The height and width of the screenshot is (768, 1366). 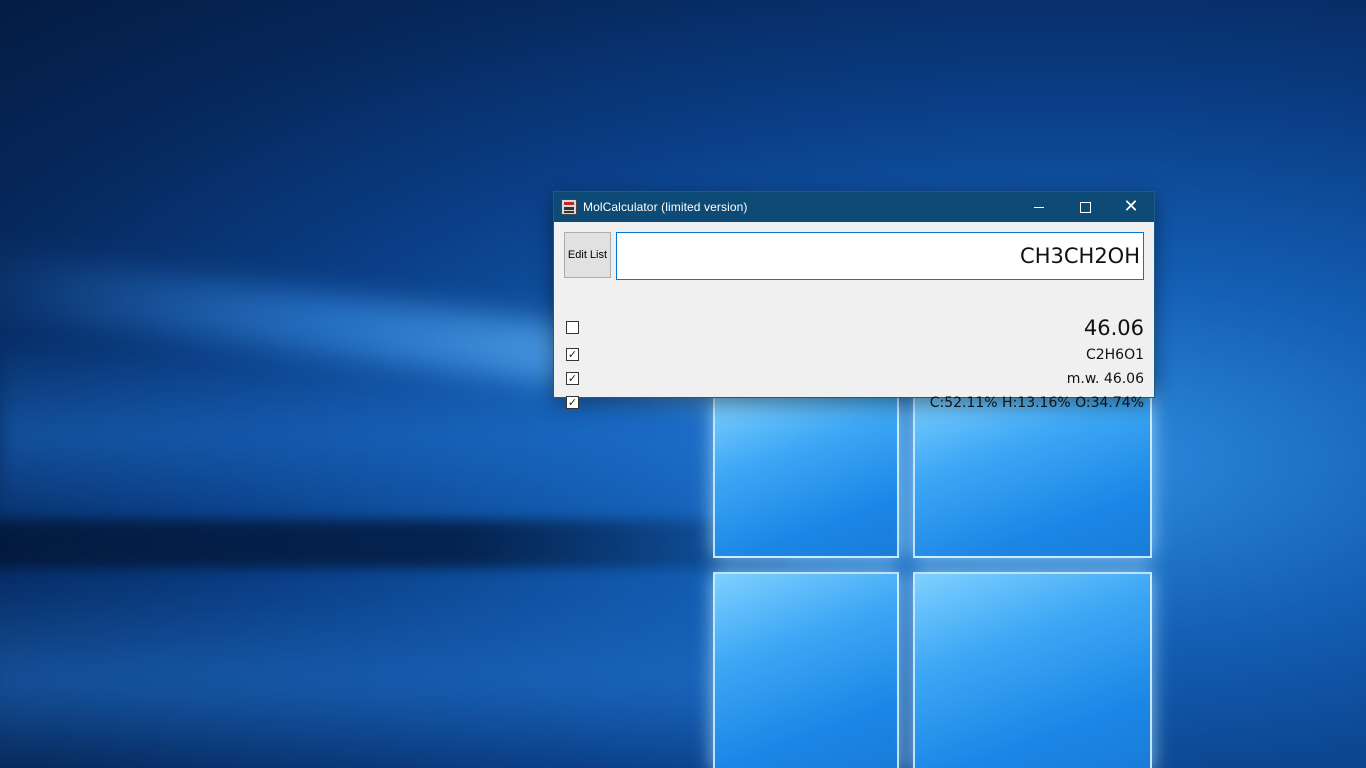 I want to click on maximize-icon, so click(x=1085, y=207).